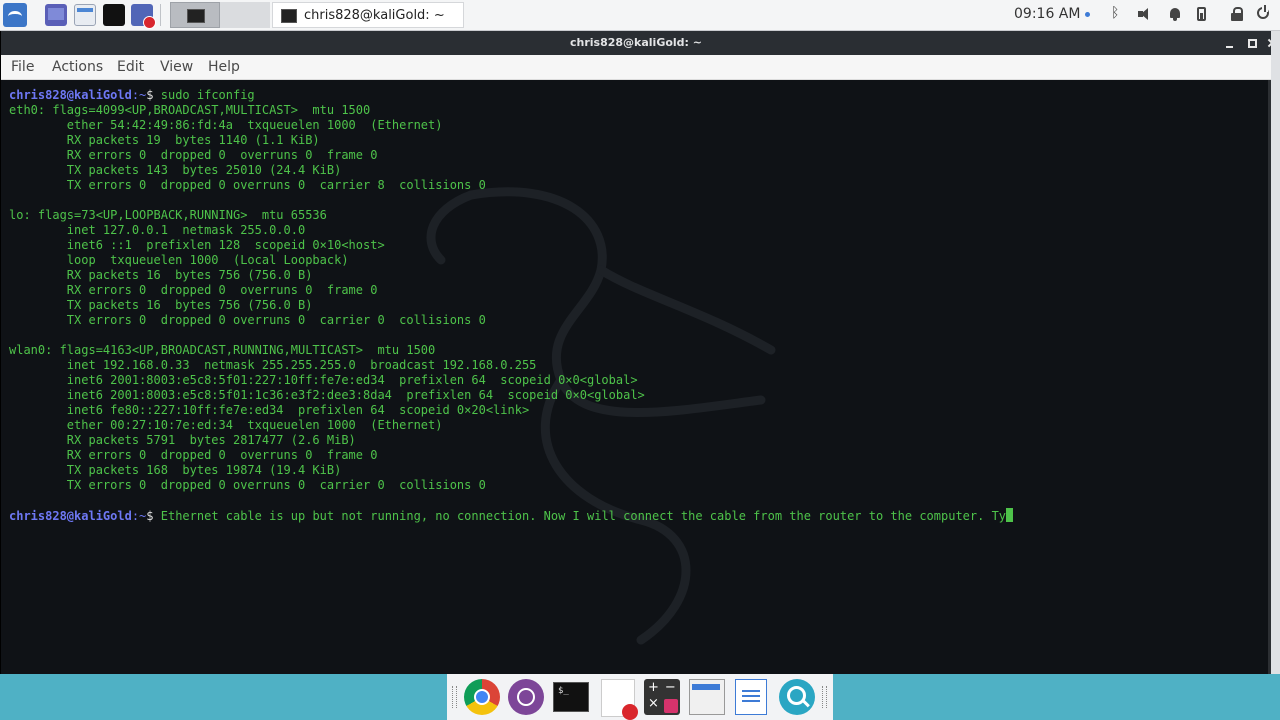  What do you see at coordinates (707, 697) in the screenshot?
I see `files-icon` at bounding box center [707, 697].